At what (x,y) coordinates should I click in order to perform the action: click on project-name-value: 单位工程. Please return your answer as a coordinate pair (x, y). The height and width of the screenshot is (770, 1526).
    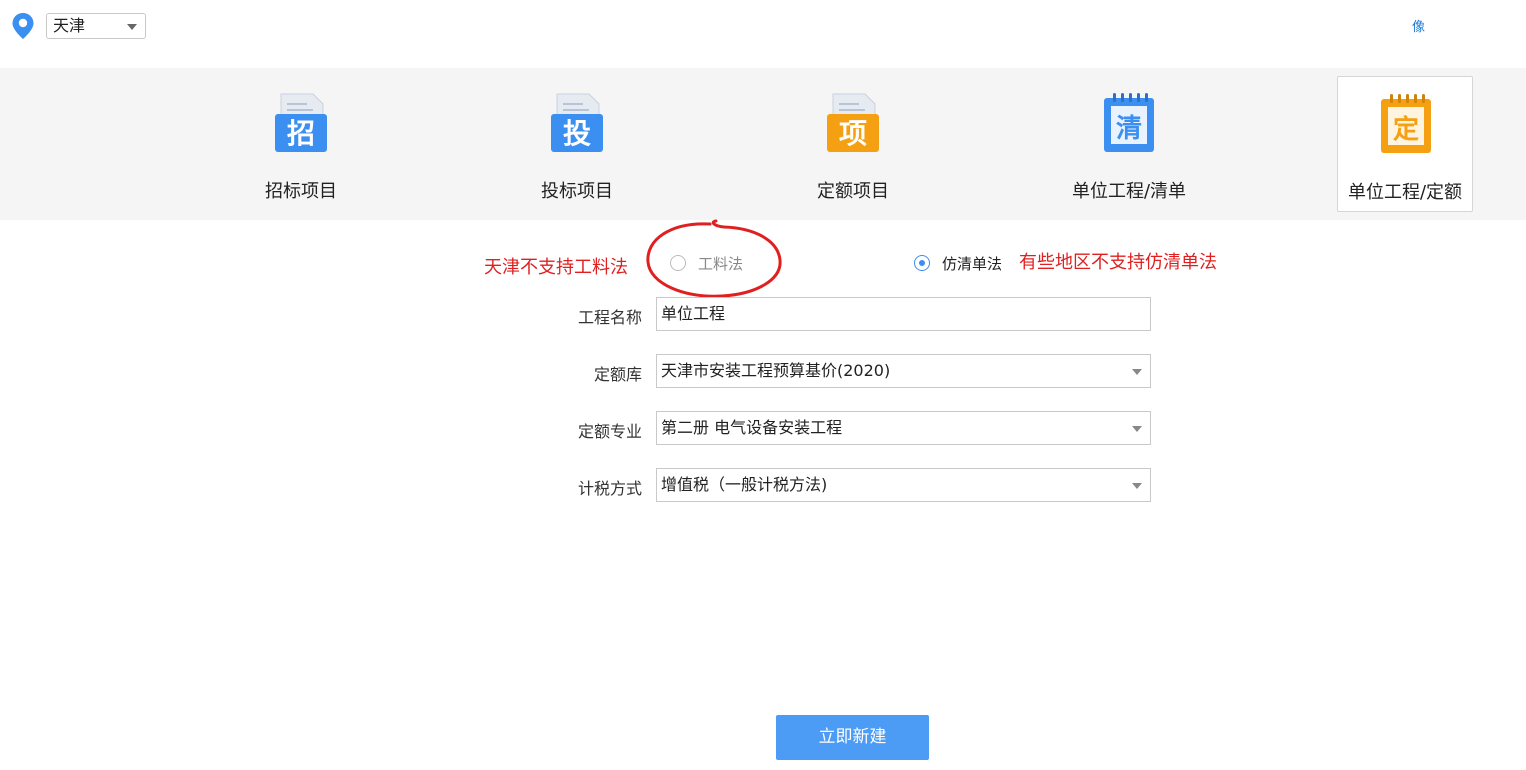
    Looking at the image, I should click on (693, 313).